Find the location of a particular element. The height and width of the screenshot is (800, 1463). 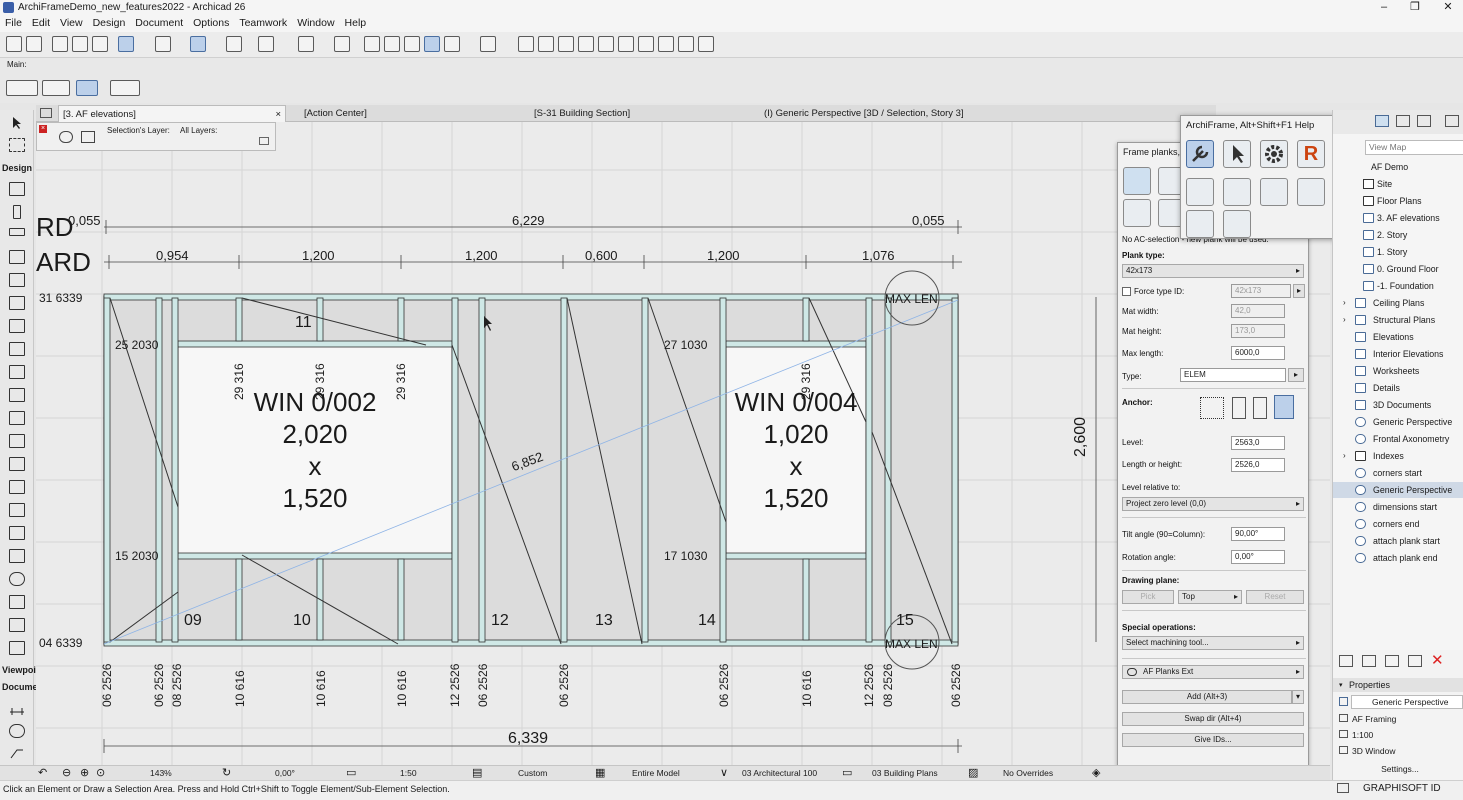

rotate-icon: ↻ is located at coordinates (226, 773).